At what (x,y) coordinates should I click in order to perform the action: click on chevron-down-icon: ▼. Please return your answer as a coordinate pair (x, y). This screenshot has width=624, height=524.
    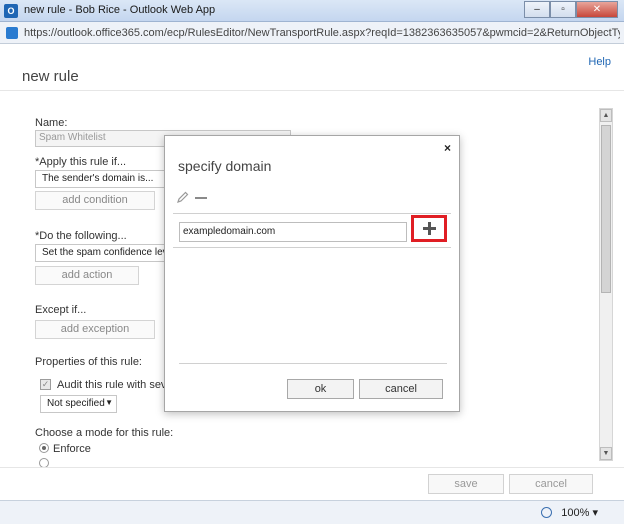
    Looking at the image, I should click on (109, 402).